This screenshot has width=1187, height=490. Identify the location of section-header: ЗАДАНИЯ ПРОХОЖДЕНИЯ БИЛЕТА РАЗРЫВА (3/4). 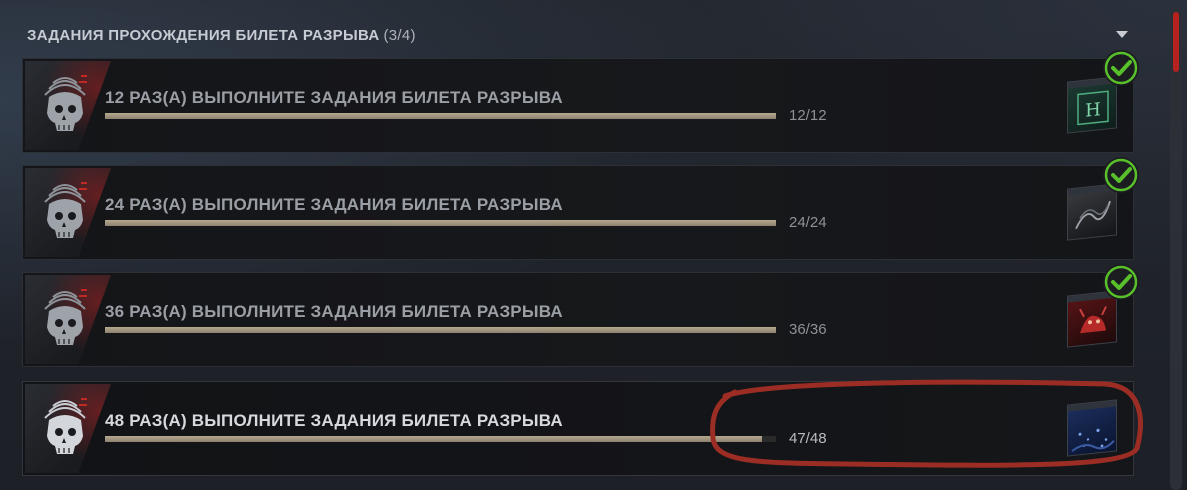
(221, 37).